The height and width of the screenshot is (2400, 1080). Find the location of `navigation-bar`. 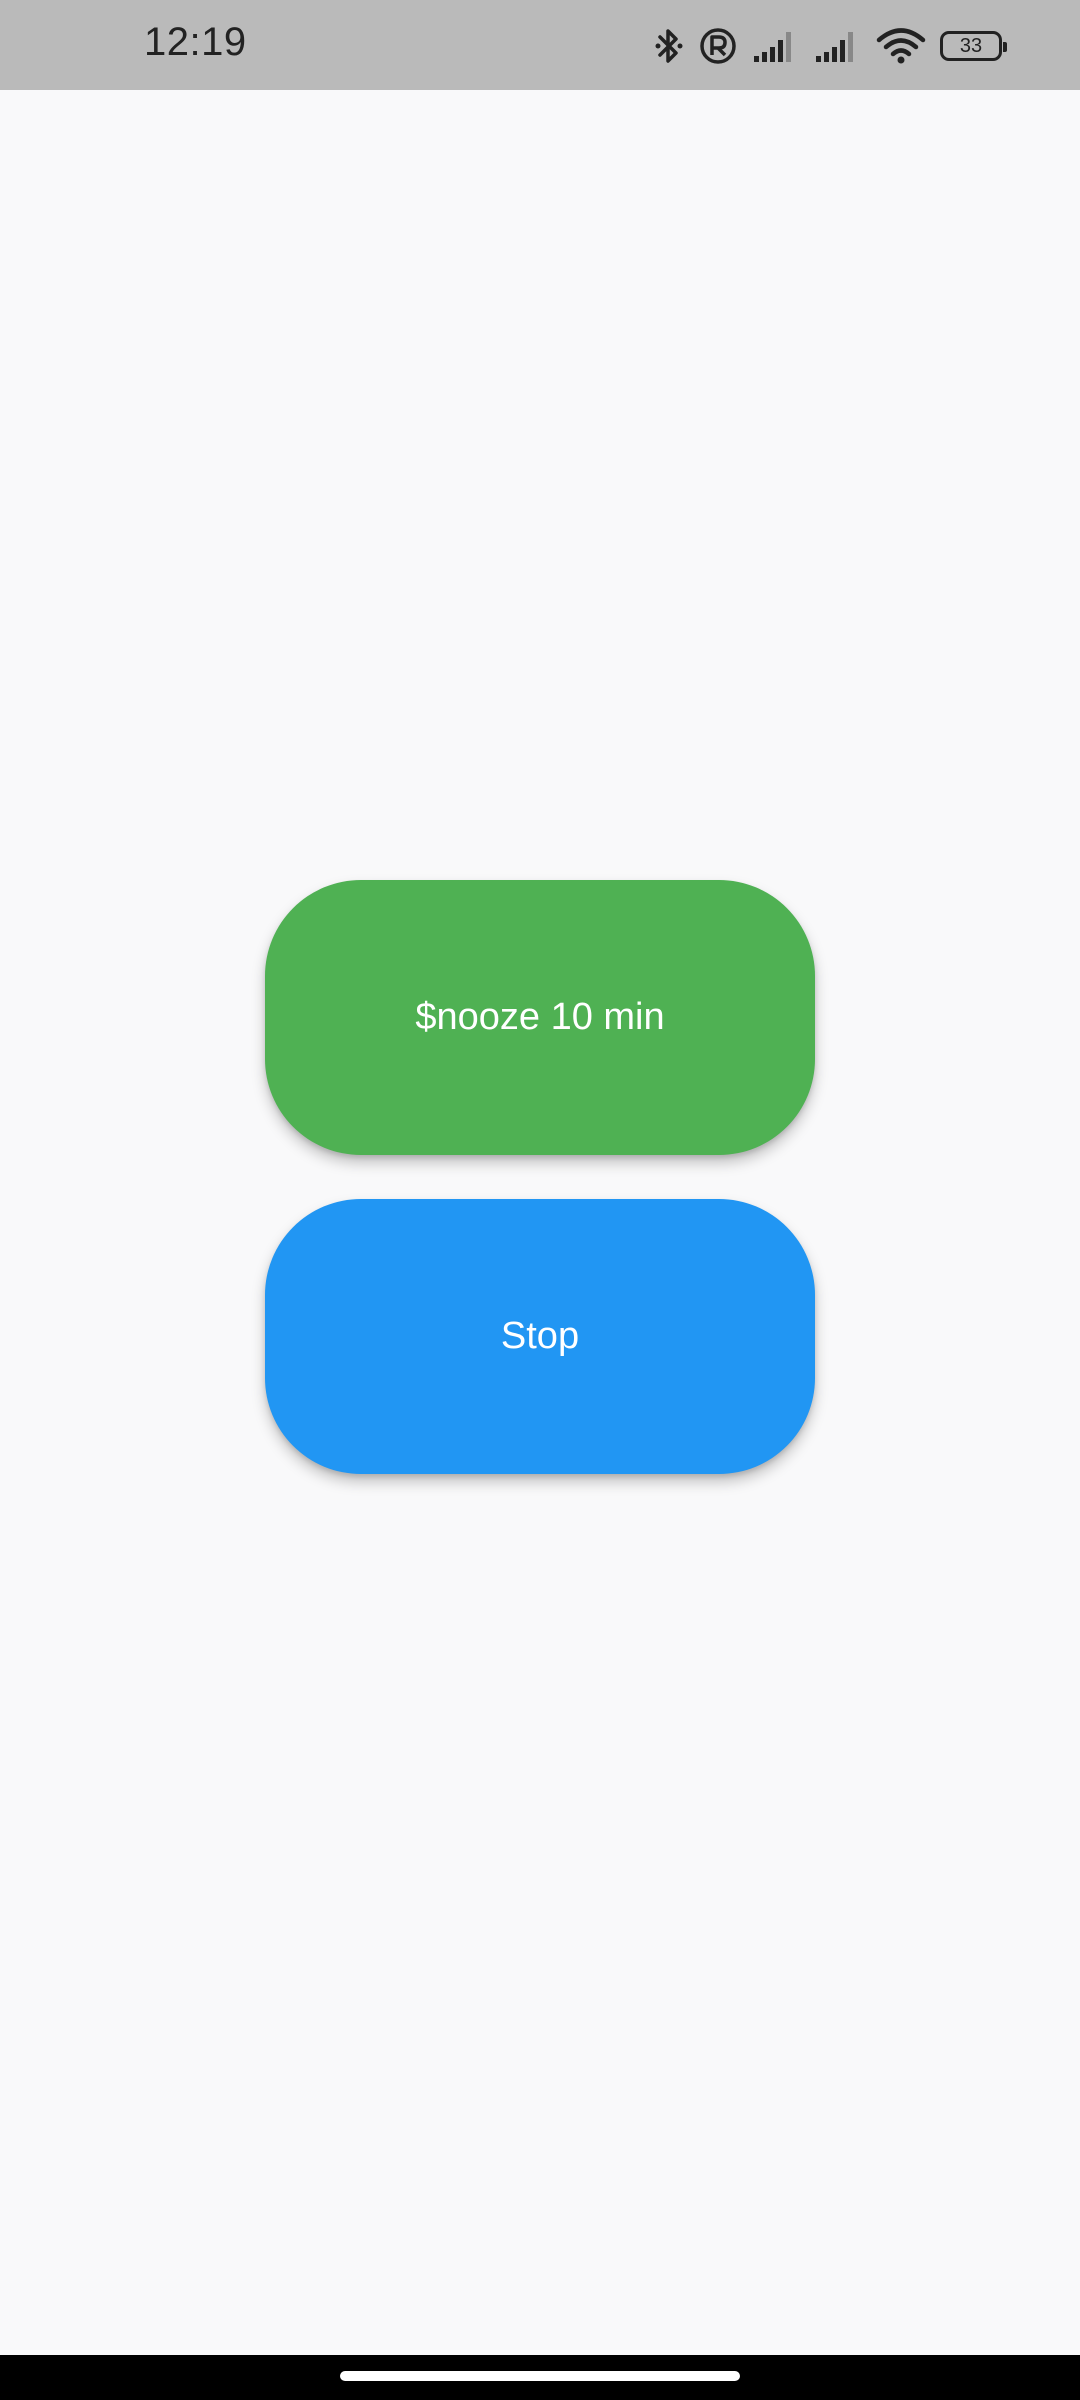

navigation-bar is located at coordinates (540, 2377).